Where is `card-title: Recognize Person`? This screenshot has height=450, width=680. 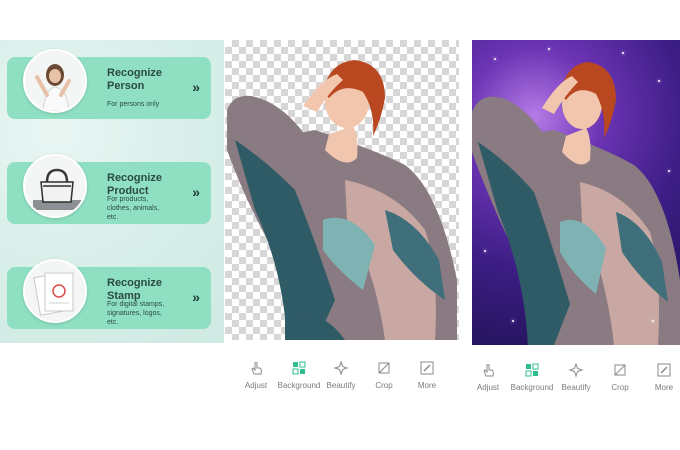 card-title: Recognize Person is located at coordinates (135, 79).